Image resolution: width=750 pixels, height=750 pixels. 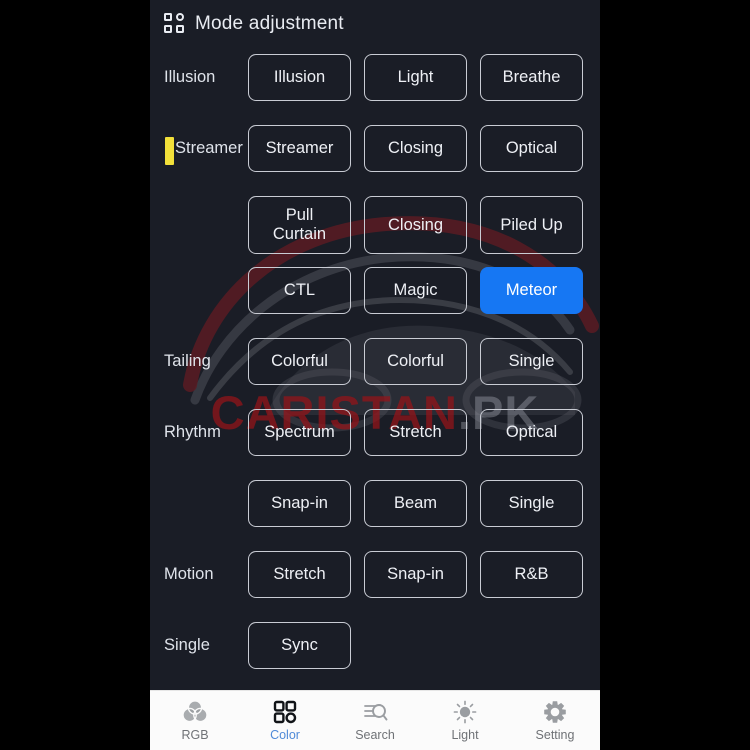 I want to click on mode-button: Pull Curtain, so click(x=299, y=225).